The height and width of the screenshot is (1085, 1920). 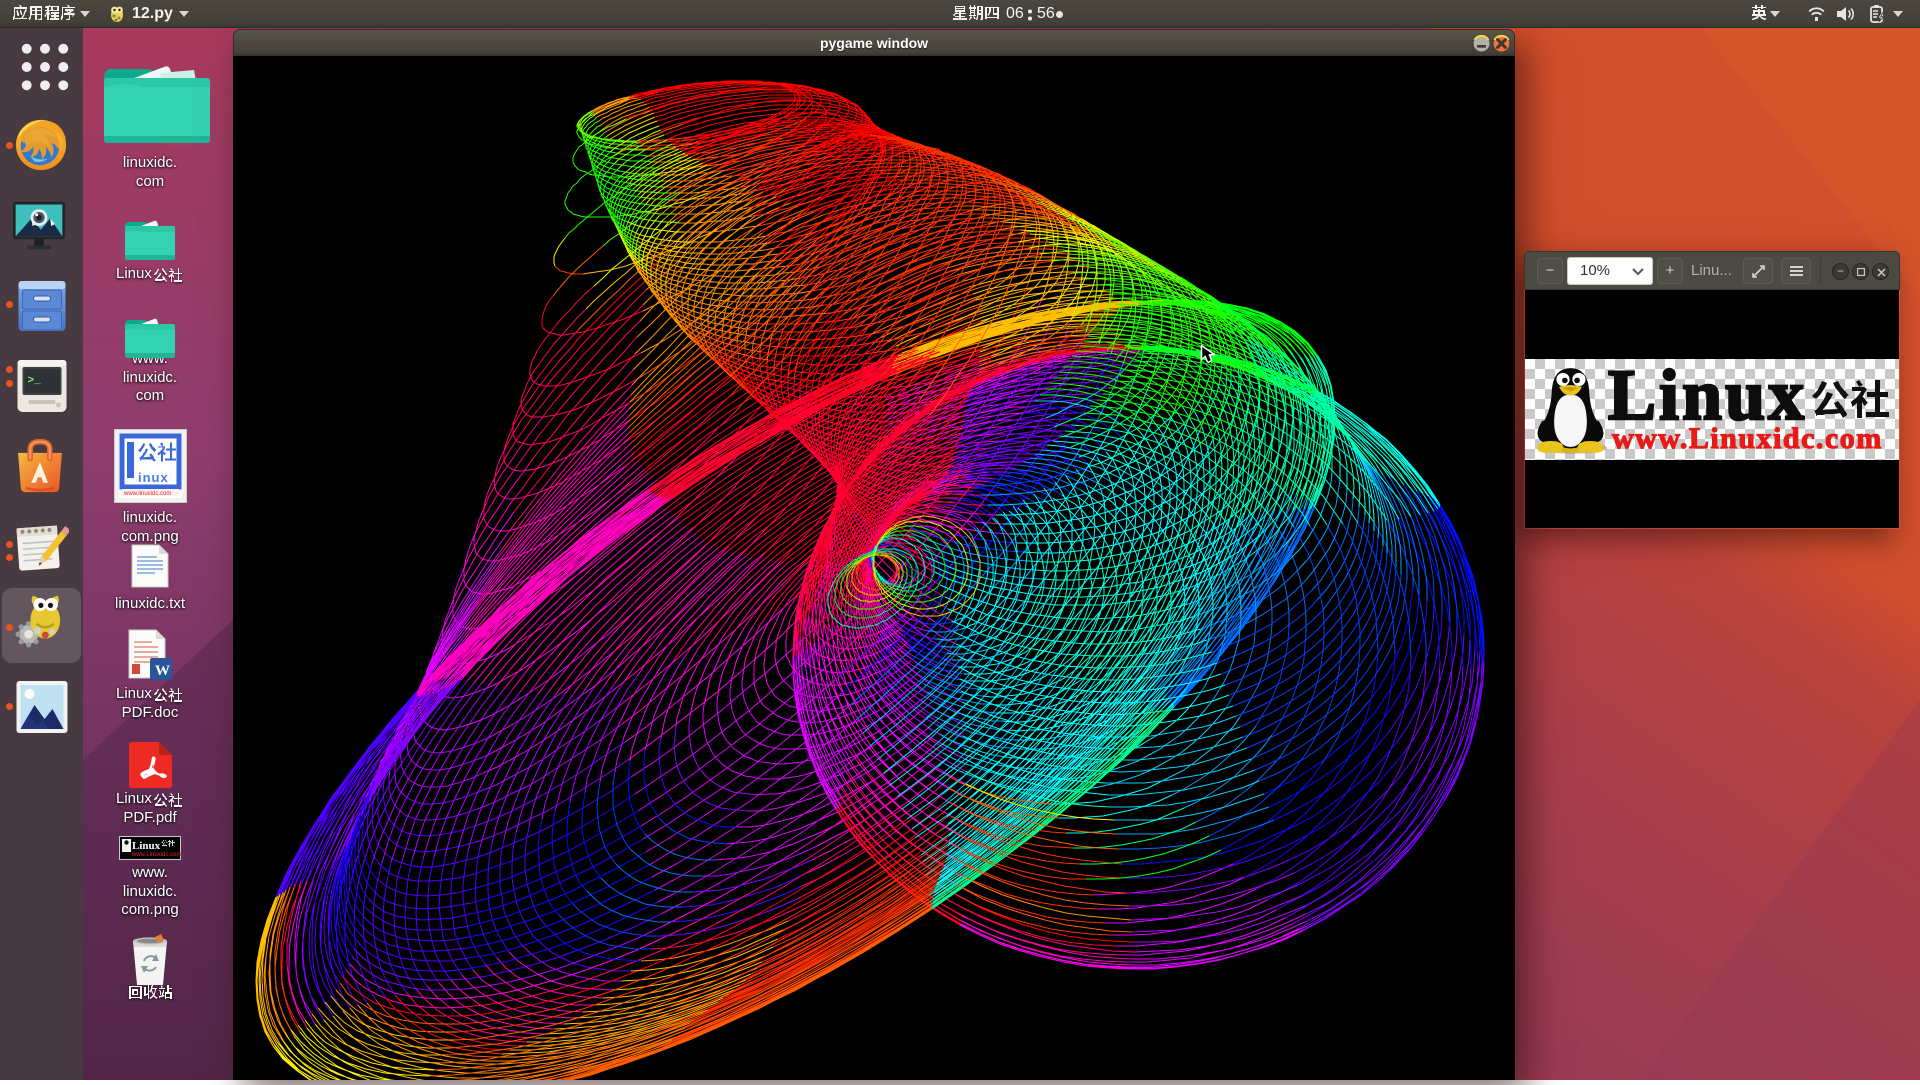 I want to click on svg-text: Linux, so click(x=146, y=846).